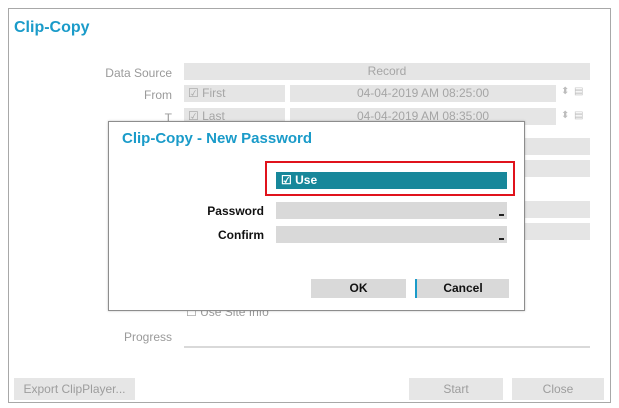  I want to click on start-button: Start, so click(456, 389).